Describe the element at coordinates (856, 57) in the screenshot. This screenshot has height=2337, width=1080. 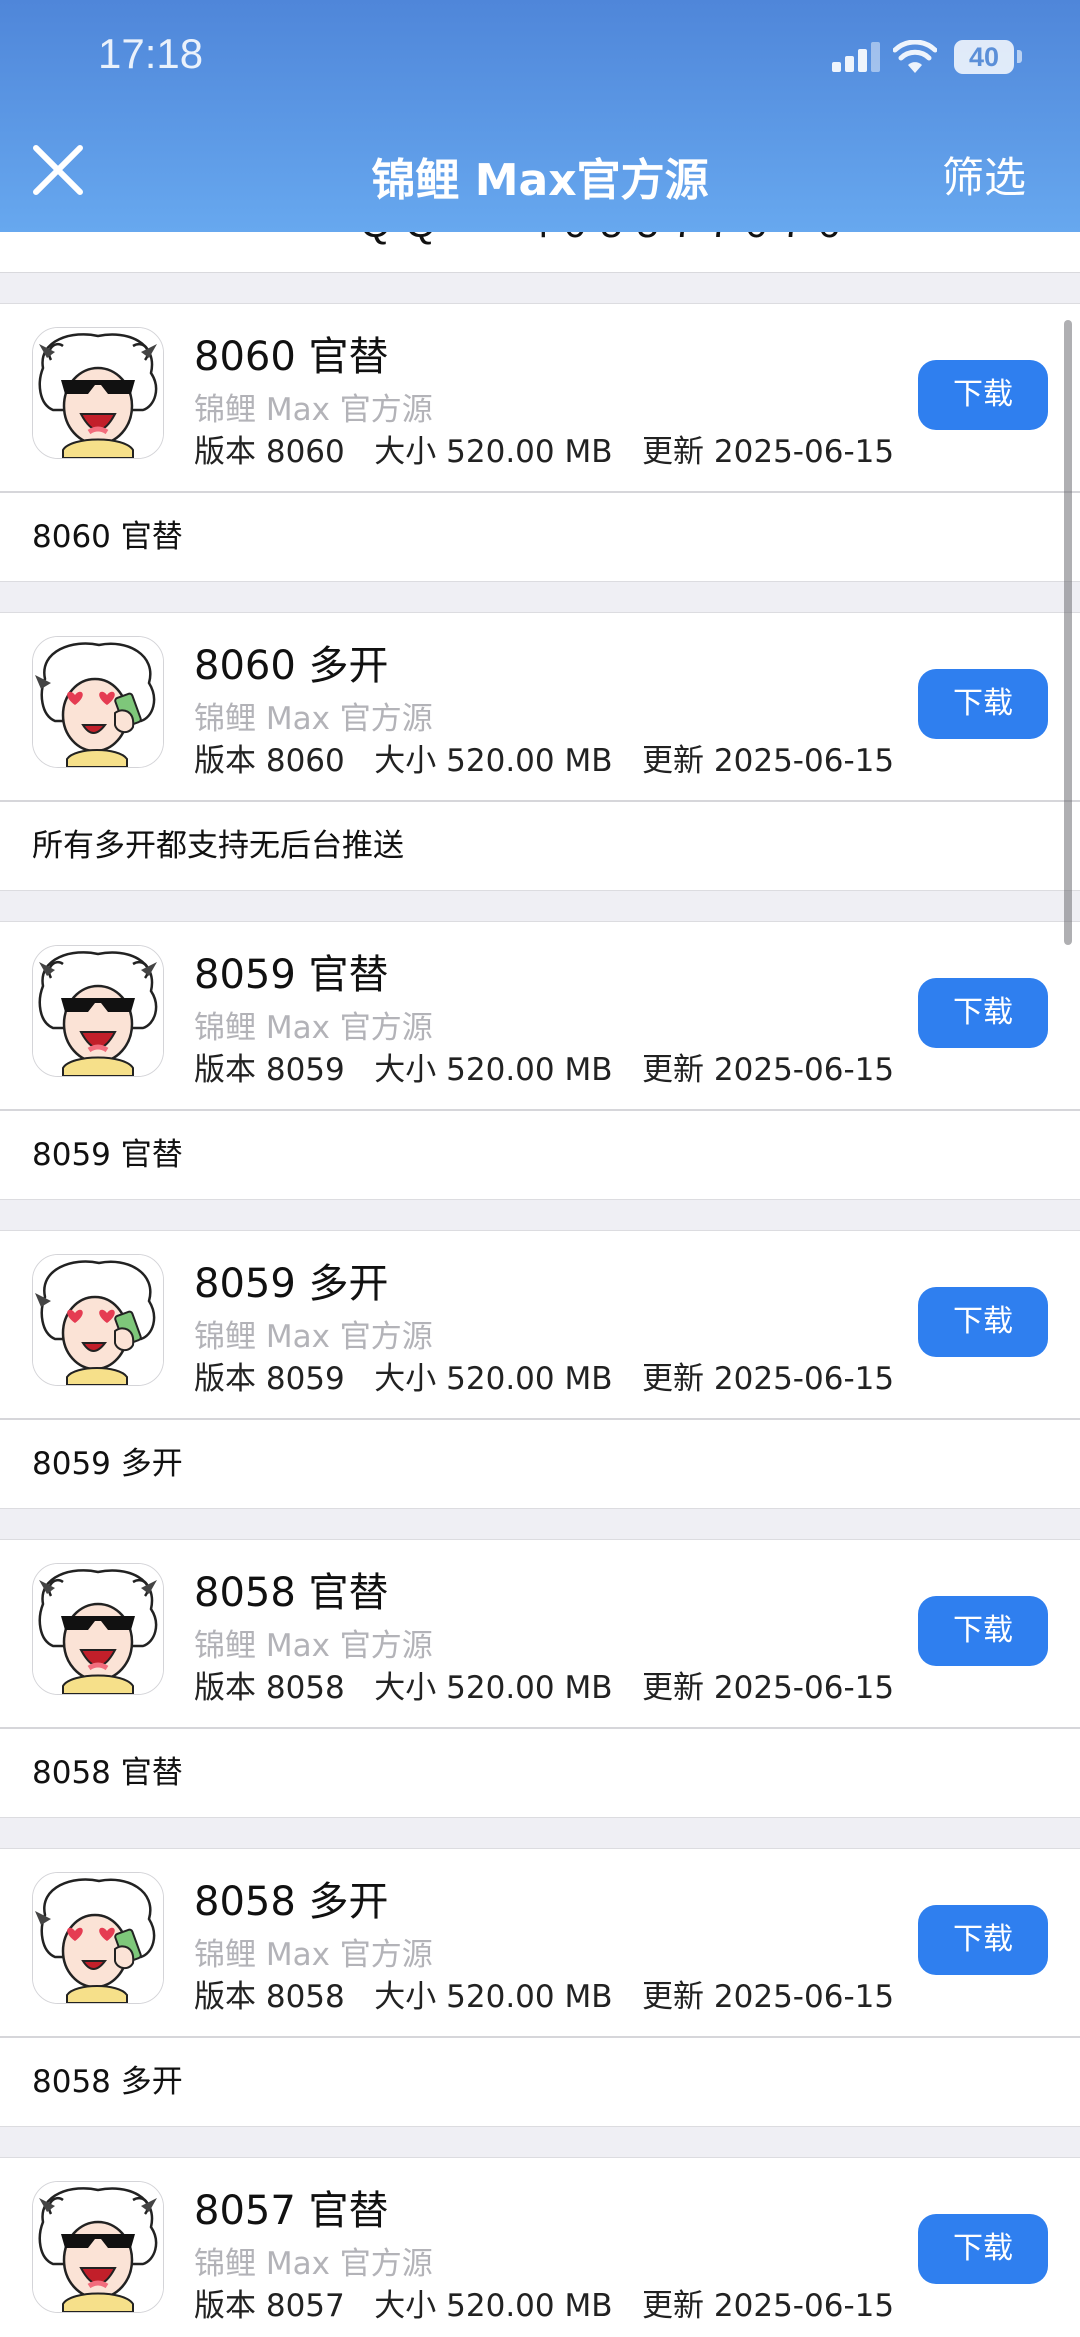
I see `cellular-signal-icon` at that location.